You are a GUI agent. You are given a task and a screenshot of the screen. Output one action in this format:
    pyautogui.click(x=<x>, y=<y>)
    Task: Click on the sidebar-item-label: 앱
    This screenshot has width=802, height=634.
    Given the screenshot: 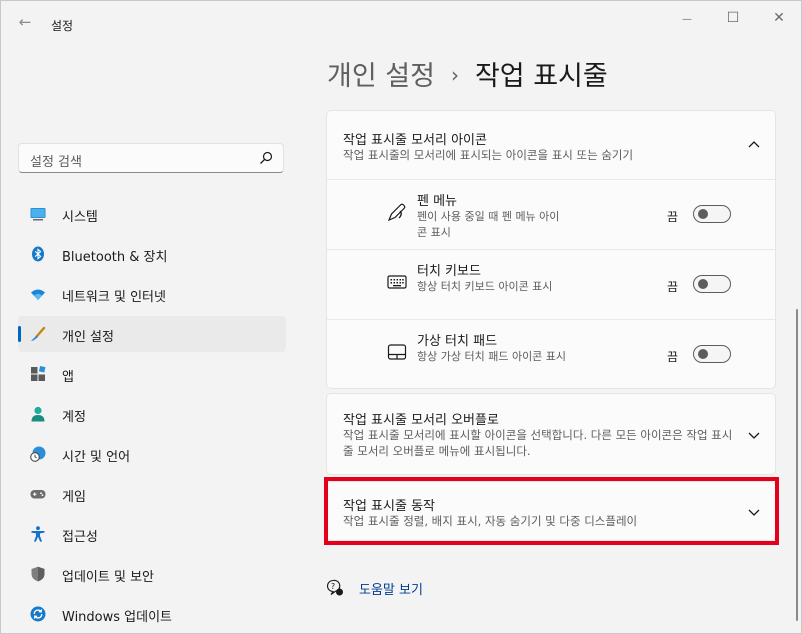 What is the action you would take?
    pyautogui.click(x=68, y=377)
    